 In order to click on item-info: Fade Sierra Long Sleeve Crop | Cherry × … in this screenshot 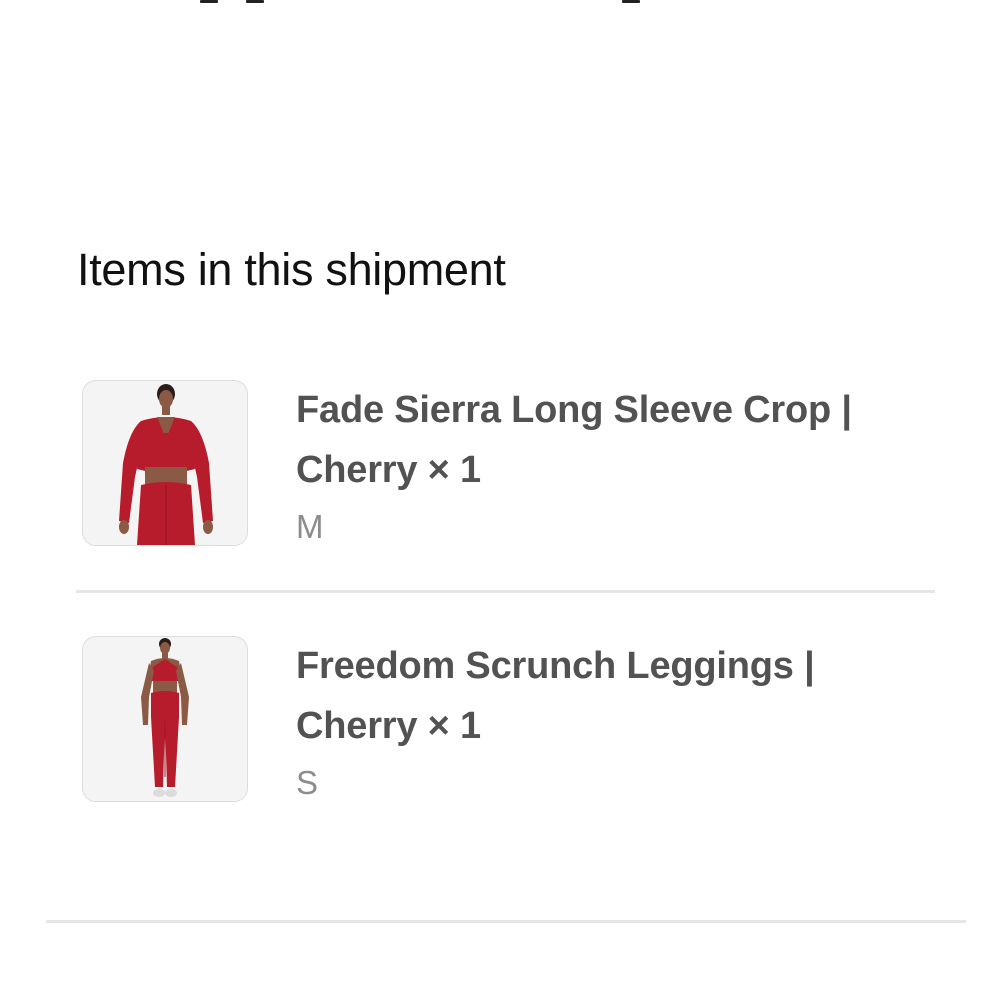, I will do `click(621, 466)`.